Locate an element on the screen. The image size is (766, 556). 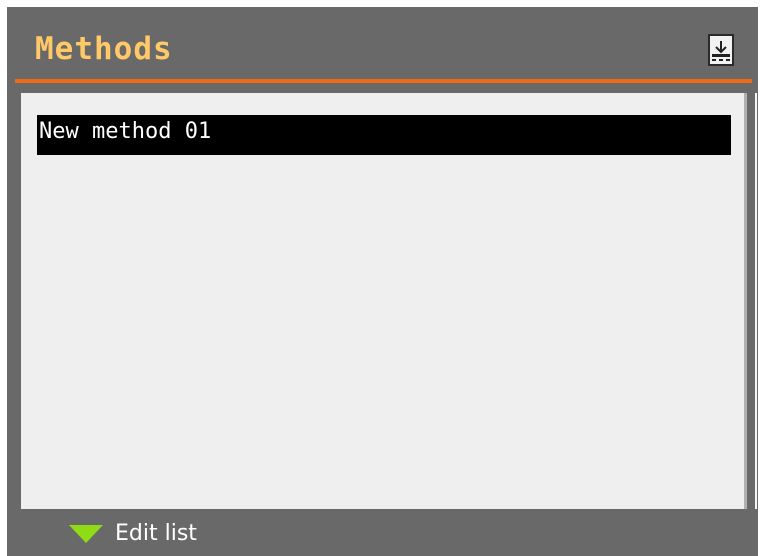
header-bar: Methods is located at coordinates (382, 43).